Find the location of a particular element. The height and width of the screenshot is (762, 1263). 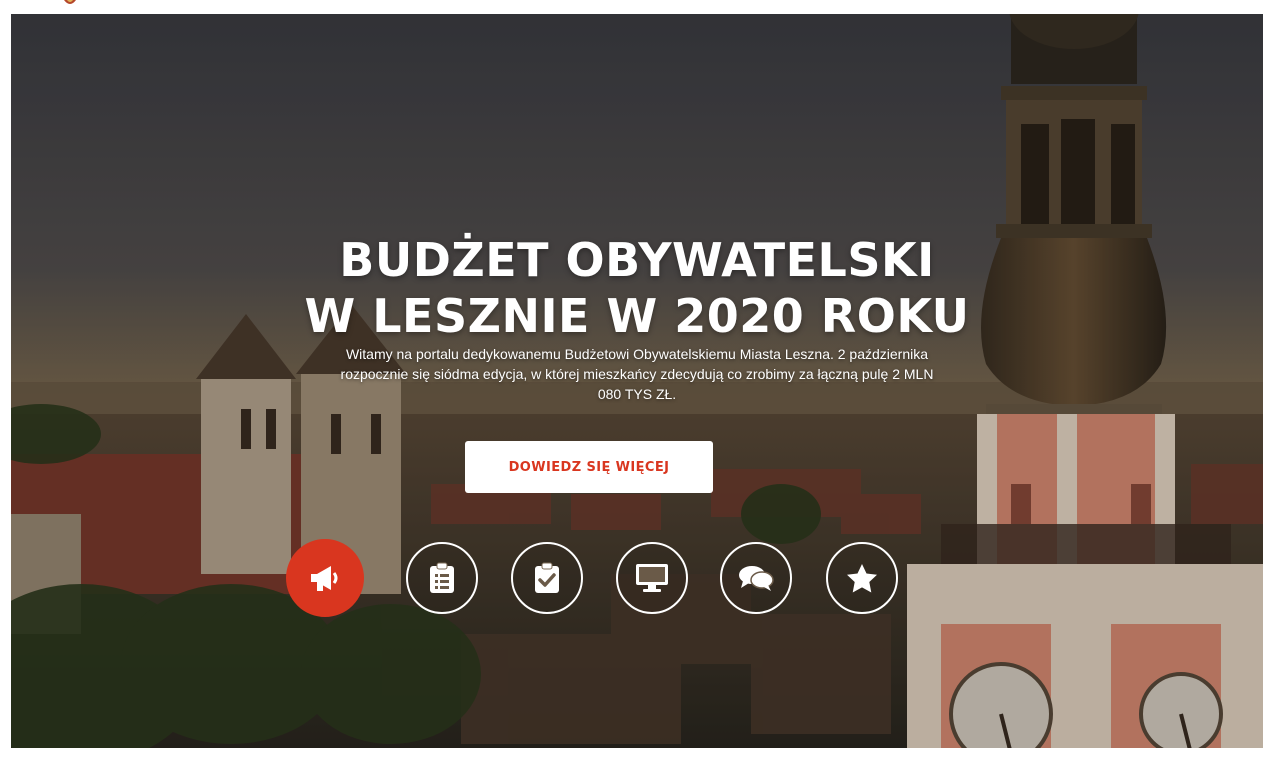

chat-bubbles-icon is located at coordinates (756, 578).